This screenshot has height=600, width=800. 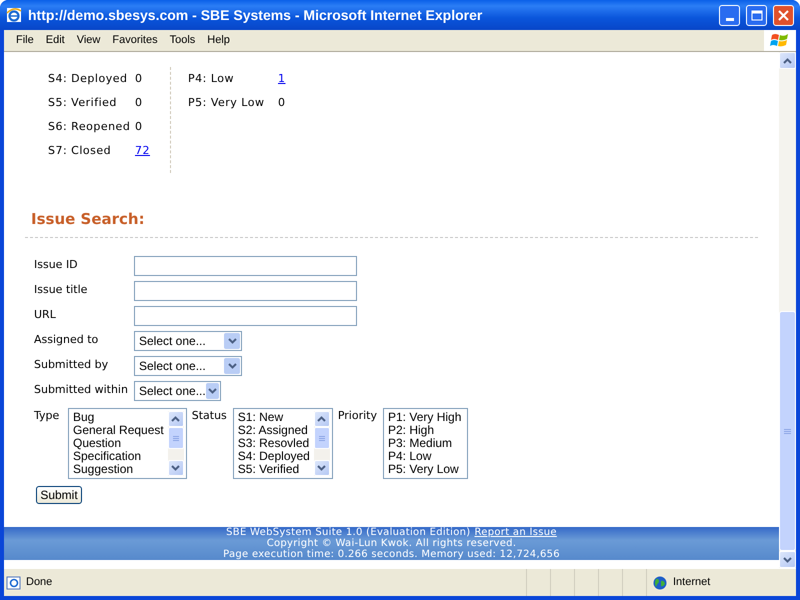 What do you see at coordinates (787, 310) in the screenshot?
I see `page-scrollbar` at bounding box center [787, 310].